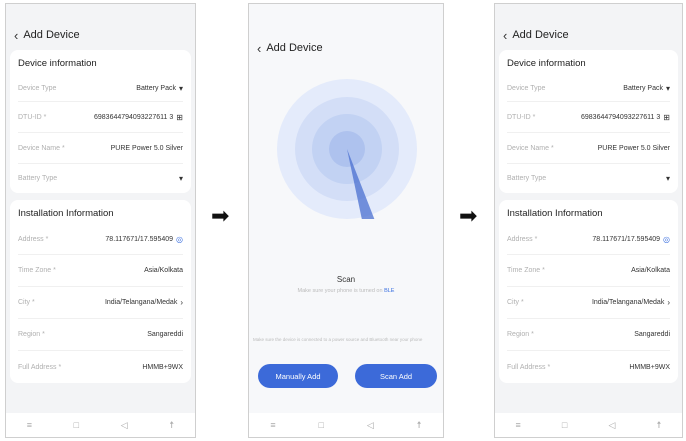 The width and height of the screenshot is (686, 441). What do you see at coordinates (298, 376) in the screenshot?
I see `manually-add-button: Manually Add` at bounding box center [298, 376].